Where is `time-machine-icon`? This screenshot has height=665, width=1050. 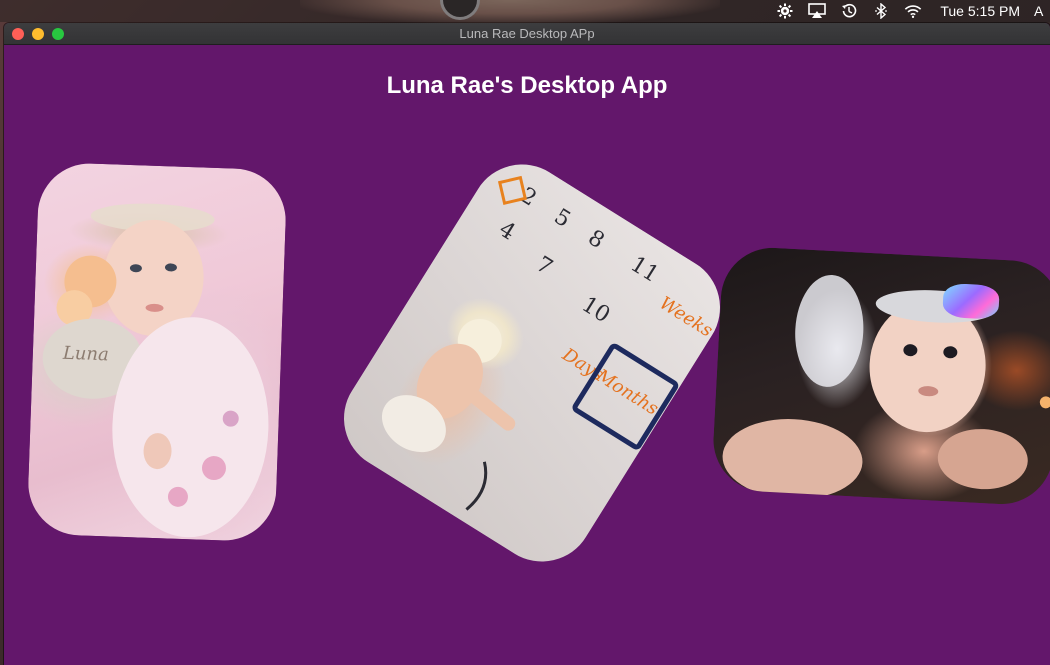
time-machine-icon is located at coordinates (849, 11).